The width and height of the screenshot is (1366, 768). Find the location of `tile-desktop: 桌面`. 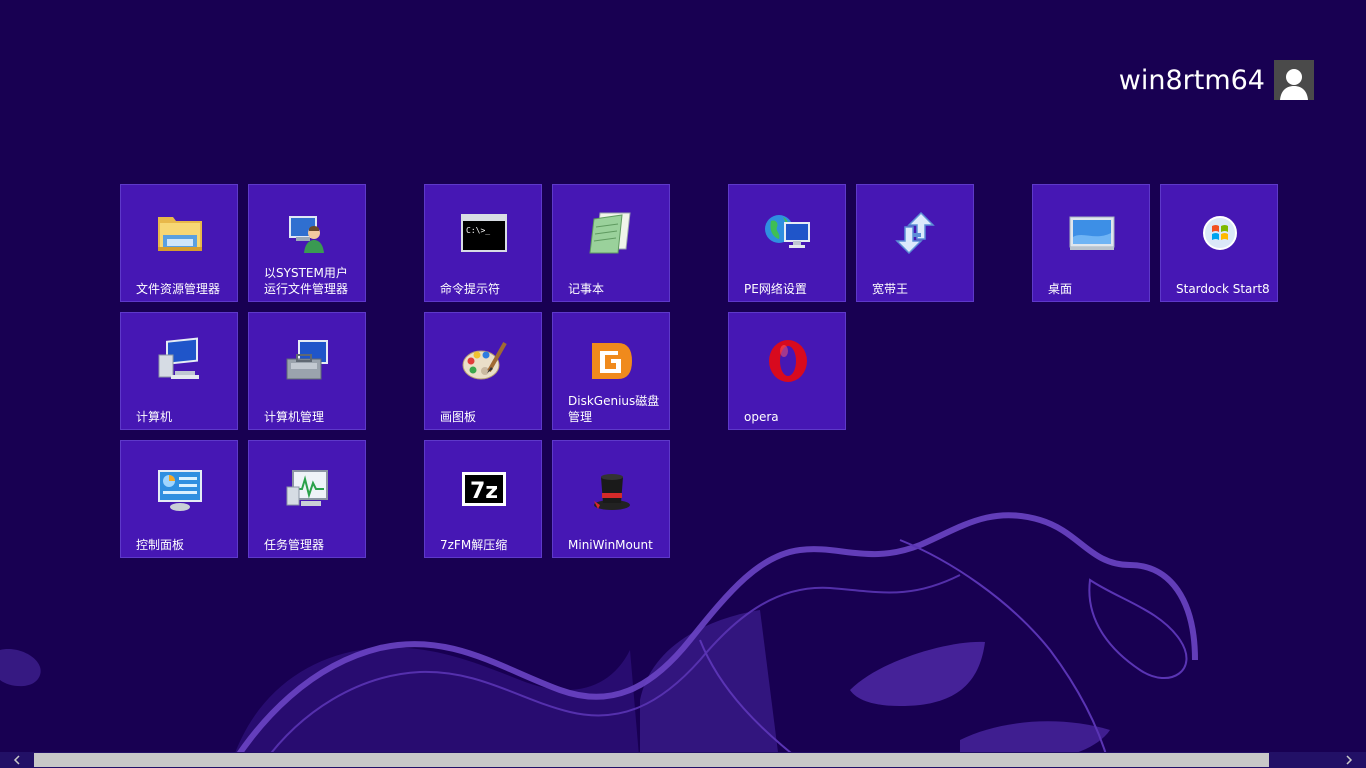

tile-desktop: 桌面 is located at coordinates (1091, 243).